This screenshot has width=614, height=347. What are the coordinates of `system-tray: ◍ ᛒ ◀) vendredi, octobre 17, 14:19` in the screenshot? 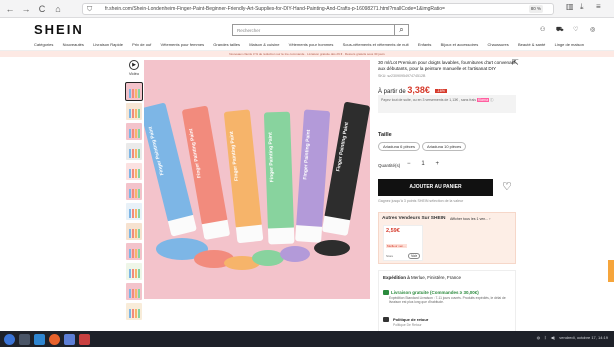 It's located at (571, 337).